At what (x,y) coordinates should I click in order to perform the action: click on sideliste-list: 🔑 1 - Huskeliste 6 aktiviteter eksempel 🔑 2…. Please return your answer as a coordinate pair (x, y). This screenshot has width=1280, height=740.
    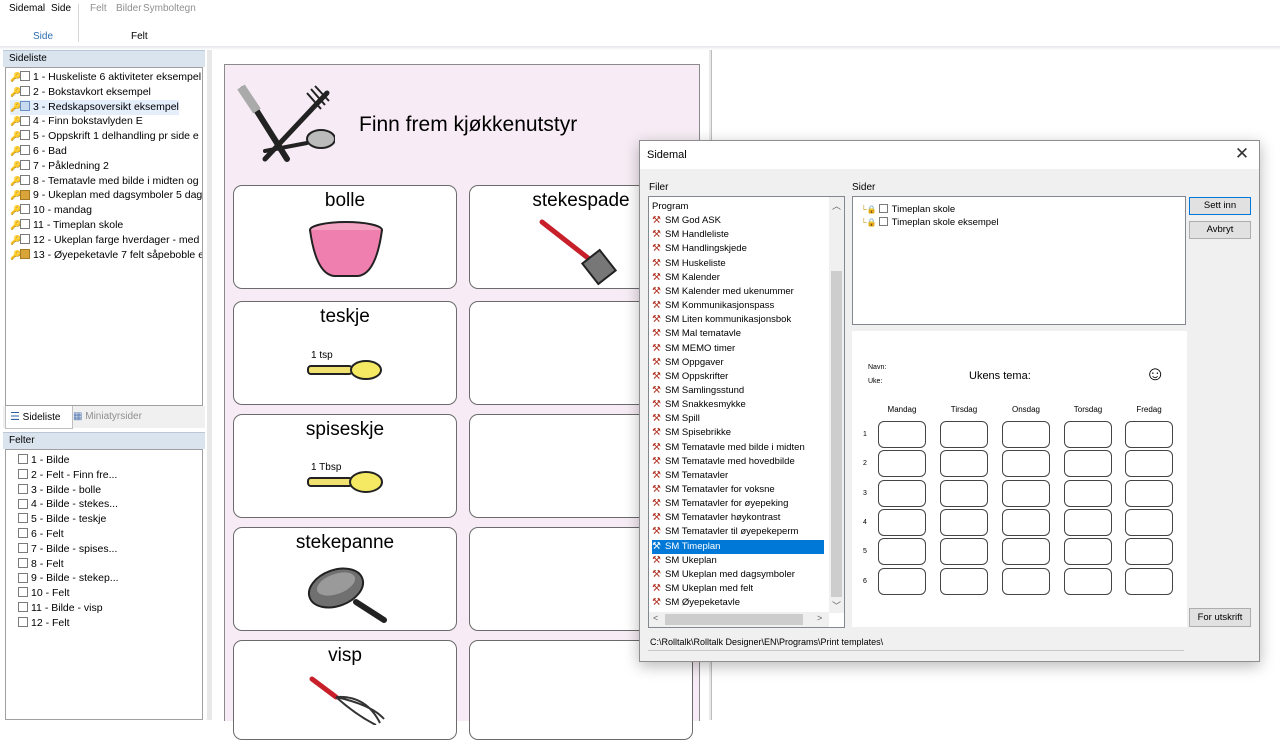
    Looking at the image, I should click on (104, 236).